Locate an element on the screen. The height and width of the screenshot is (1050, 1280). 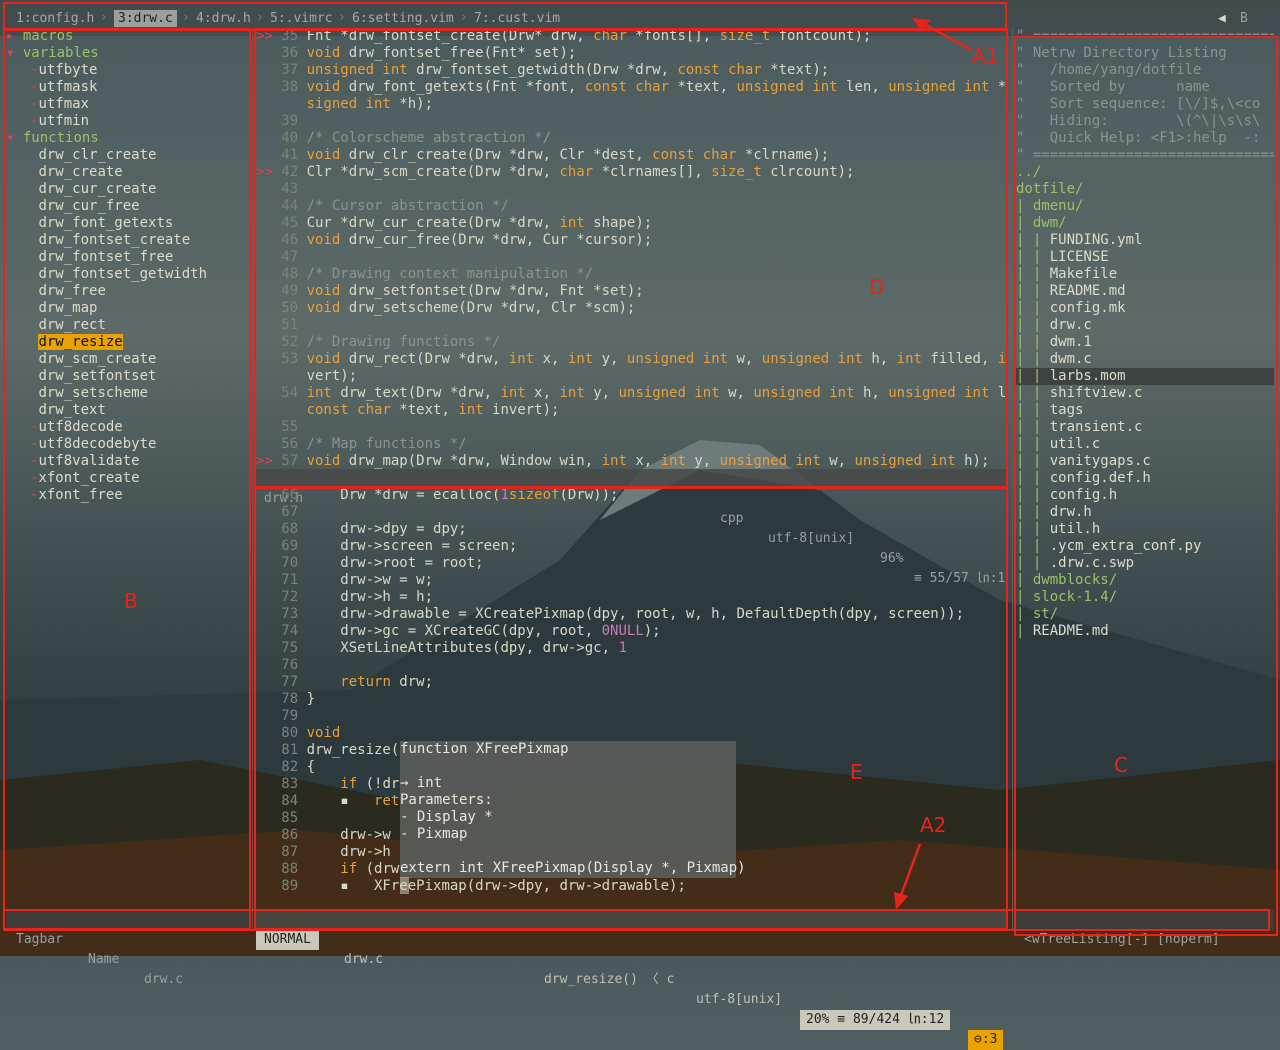
tabline-right-indicator: B is located at coordinates (1244, 18).